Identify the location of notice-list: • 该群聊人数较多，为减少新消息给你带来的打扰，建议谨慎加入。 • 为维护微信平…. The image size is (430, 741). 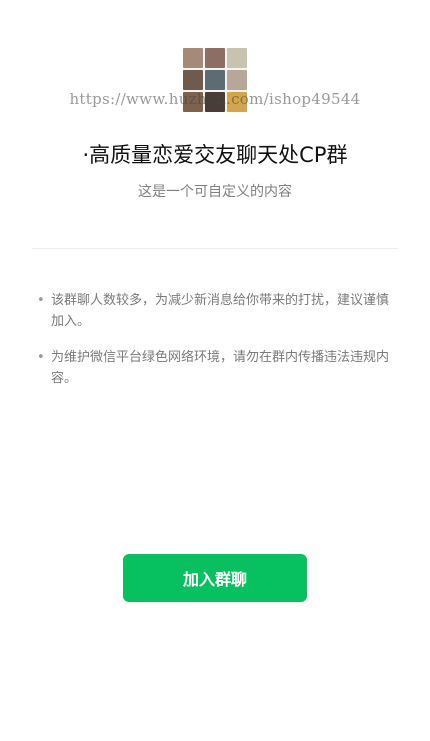
(215, 347).